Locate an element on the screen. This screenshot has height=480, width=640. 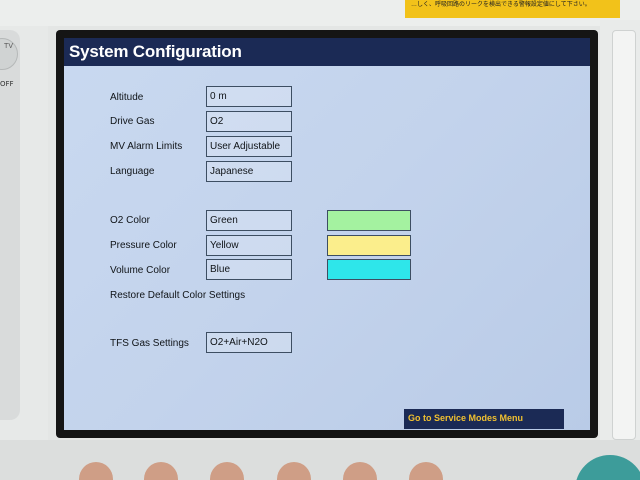
mv-alarm-limits-label: MV Alarm Limits is located at coordinates (146, 146).